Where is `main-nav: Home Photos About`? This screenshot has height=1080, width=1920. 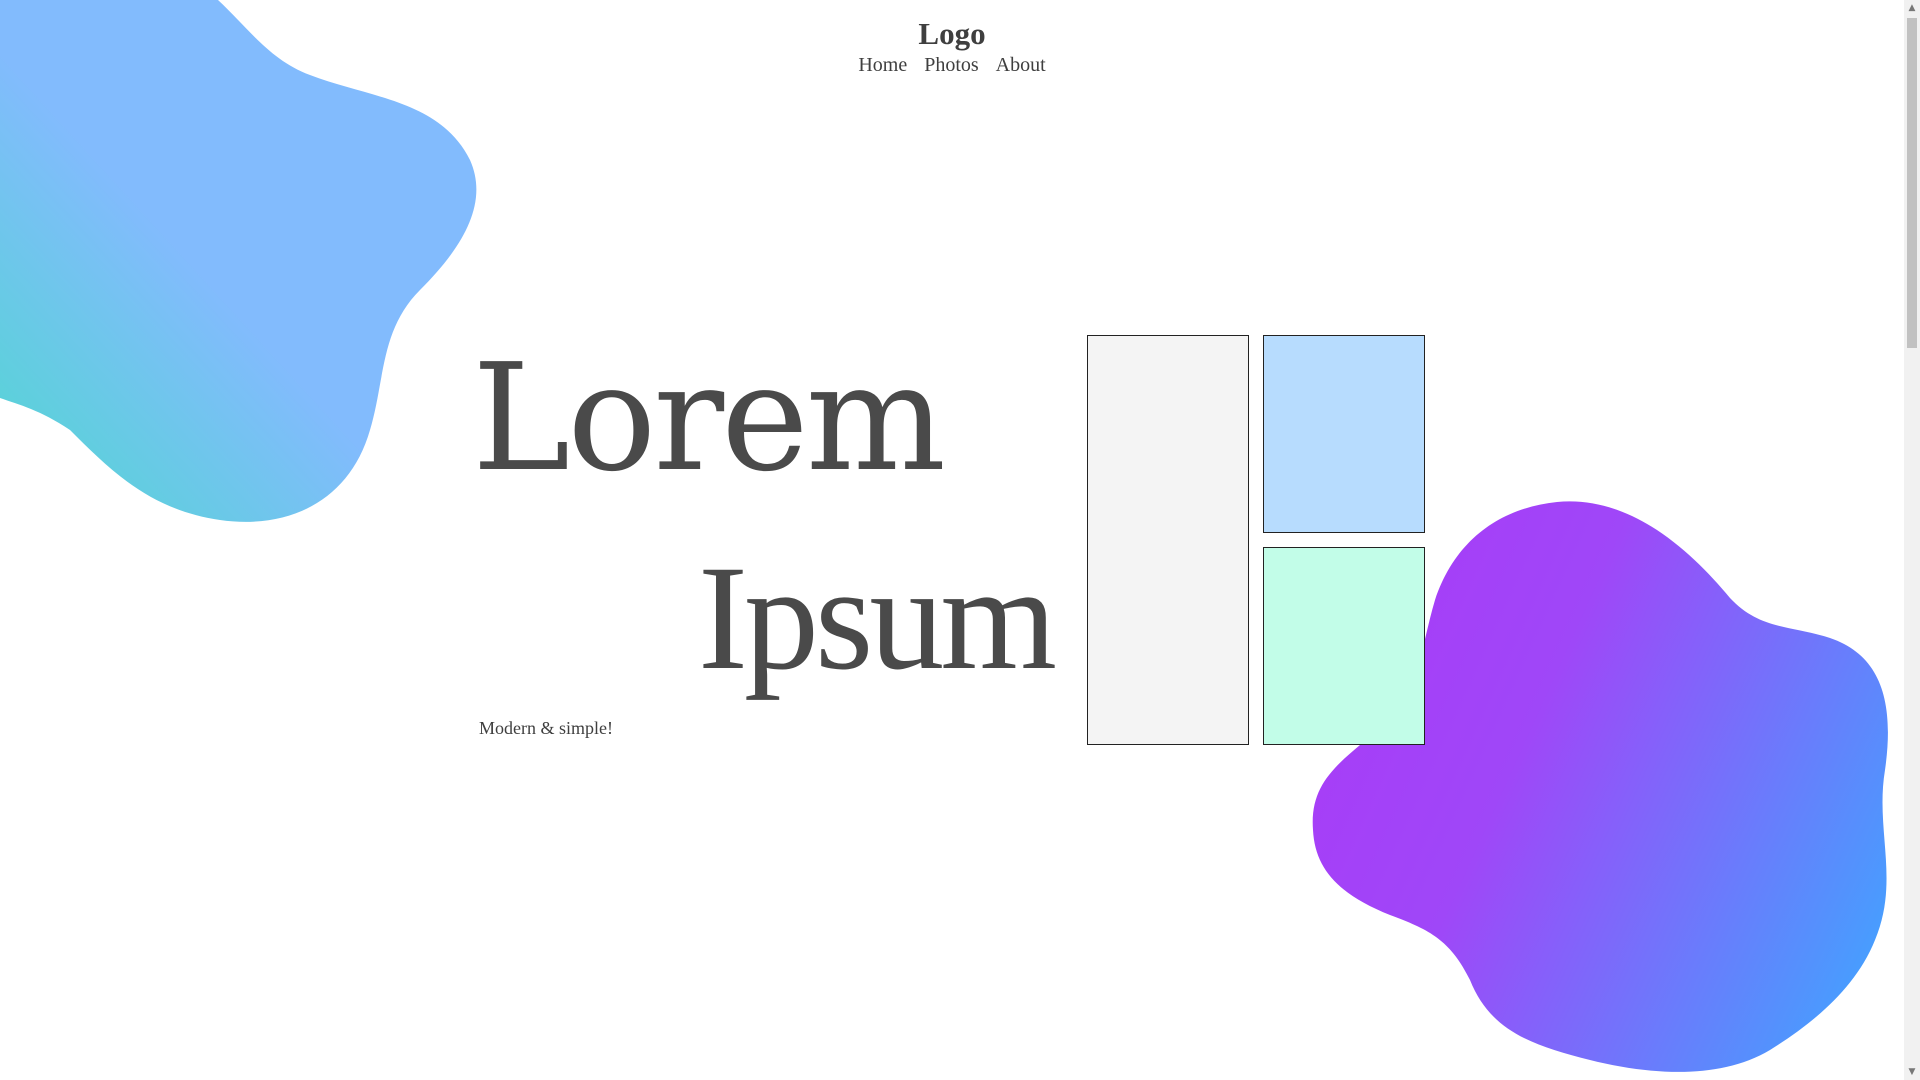 main-nav: Home Photos About is located at coordinates (952, 65).